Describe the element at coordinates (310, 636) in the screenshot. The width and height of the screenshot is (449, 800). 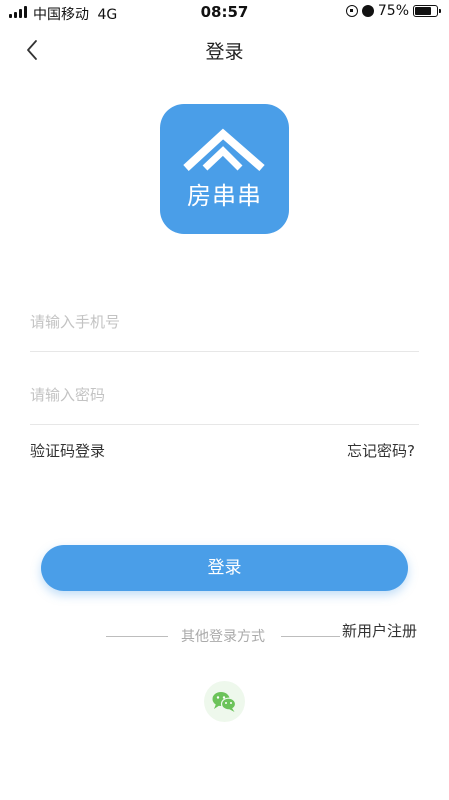
I see `divider-line-right` at that location.